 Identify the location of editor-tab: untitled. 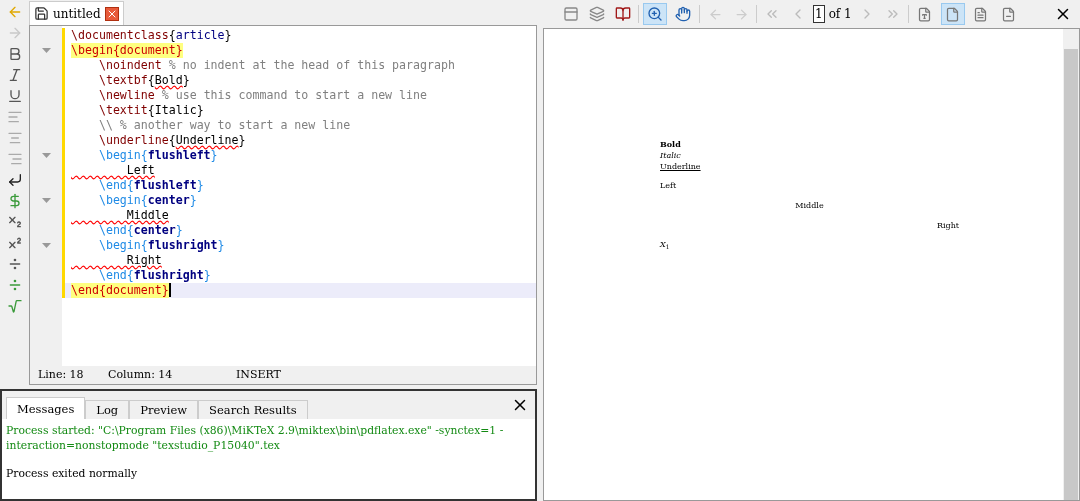
(76, 13).